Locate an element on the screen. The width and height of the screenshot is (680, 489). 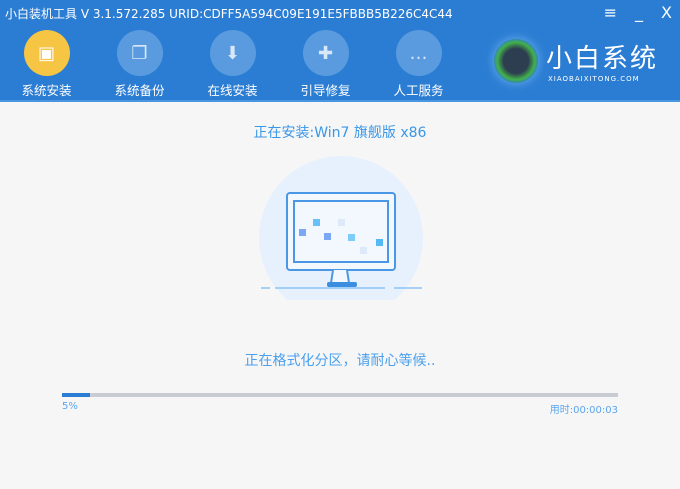
nav-system-install: ▣ 系统安装 is located at coordinates (46, 64).